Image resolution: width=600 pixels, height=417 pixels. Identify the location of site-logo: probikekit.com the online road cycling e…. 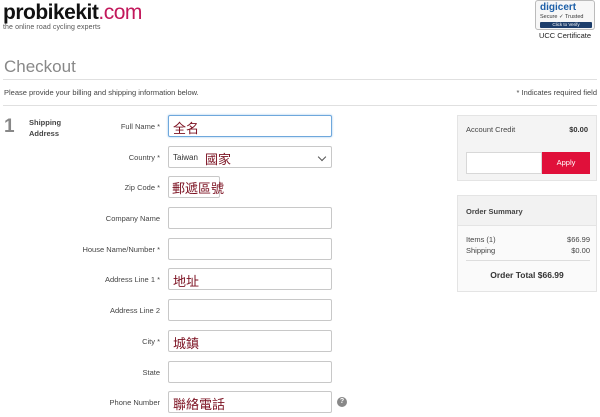
(72, 16).